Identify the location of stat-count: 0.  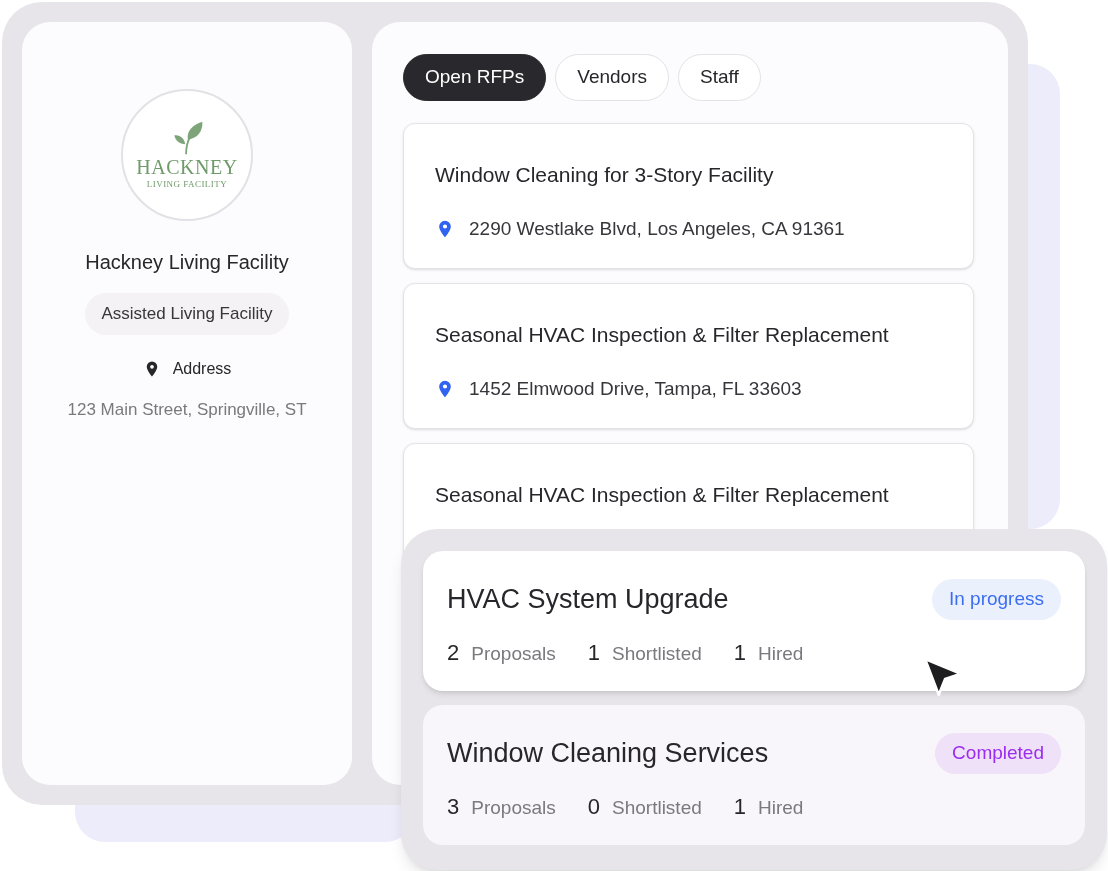
(593, 806).